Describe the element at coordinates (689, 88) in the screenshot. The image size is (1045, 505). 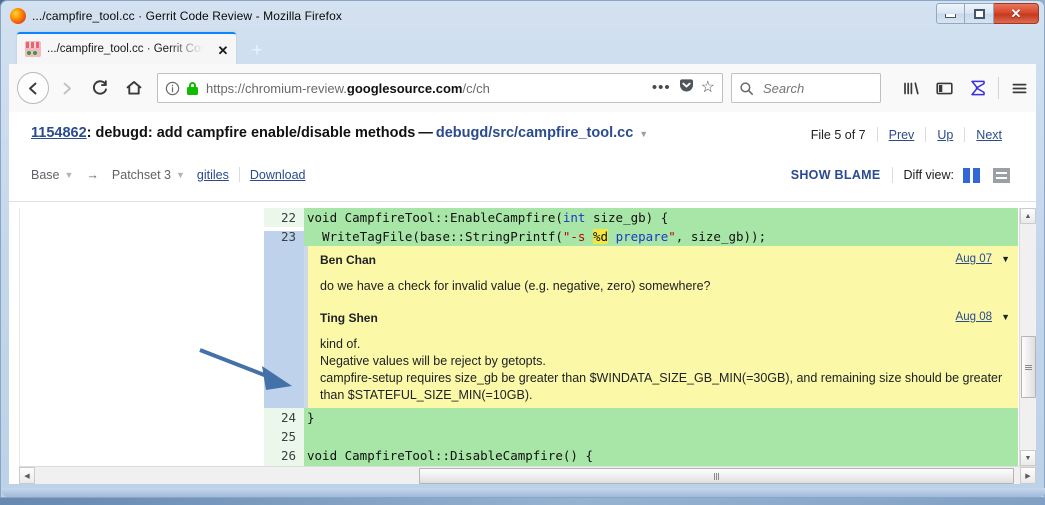
I see `pocket-icon` at that location.